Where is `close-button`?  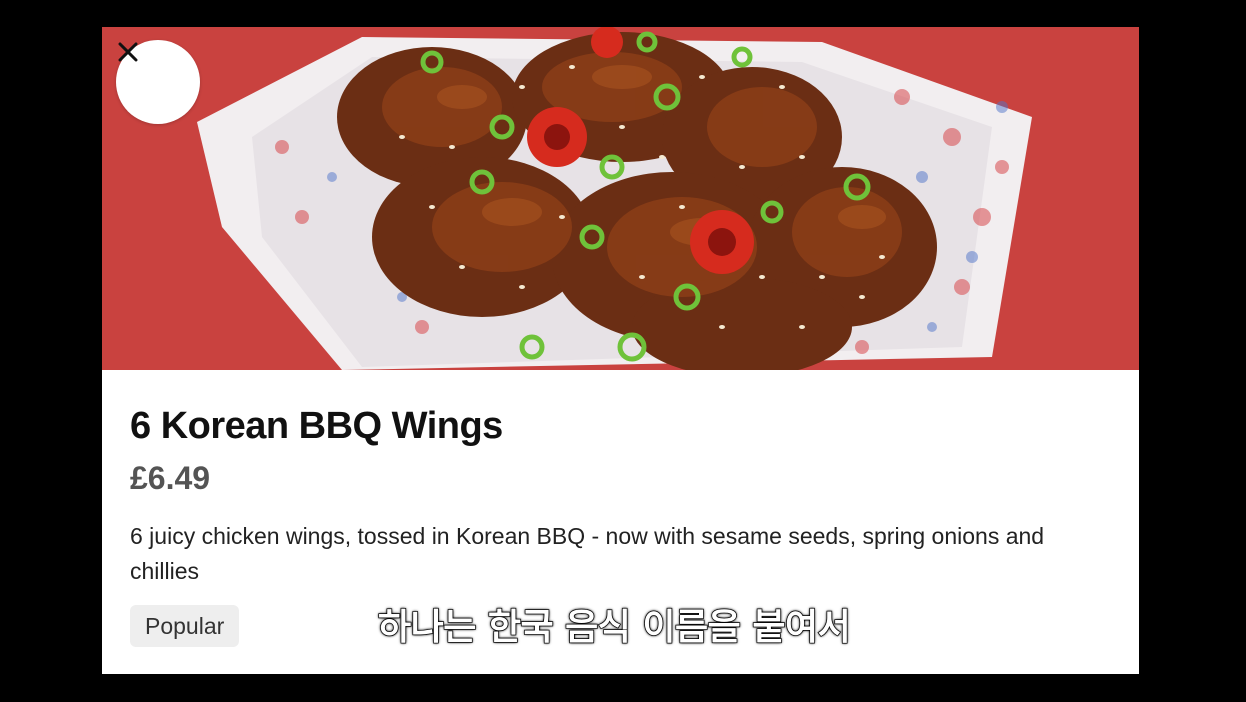
close-button is located at coordinates (158, 82).